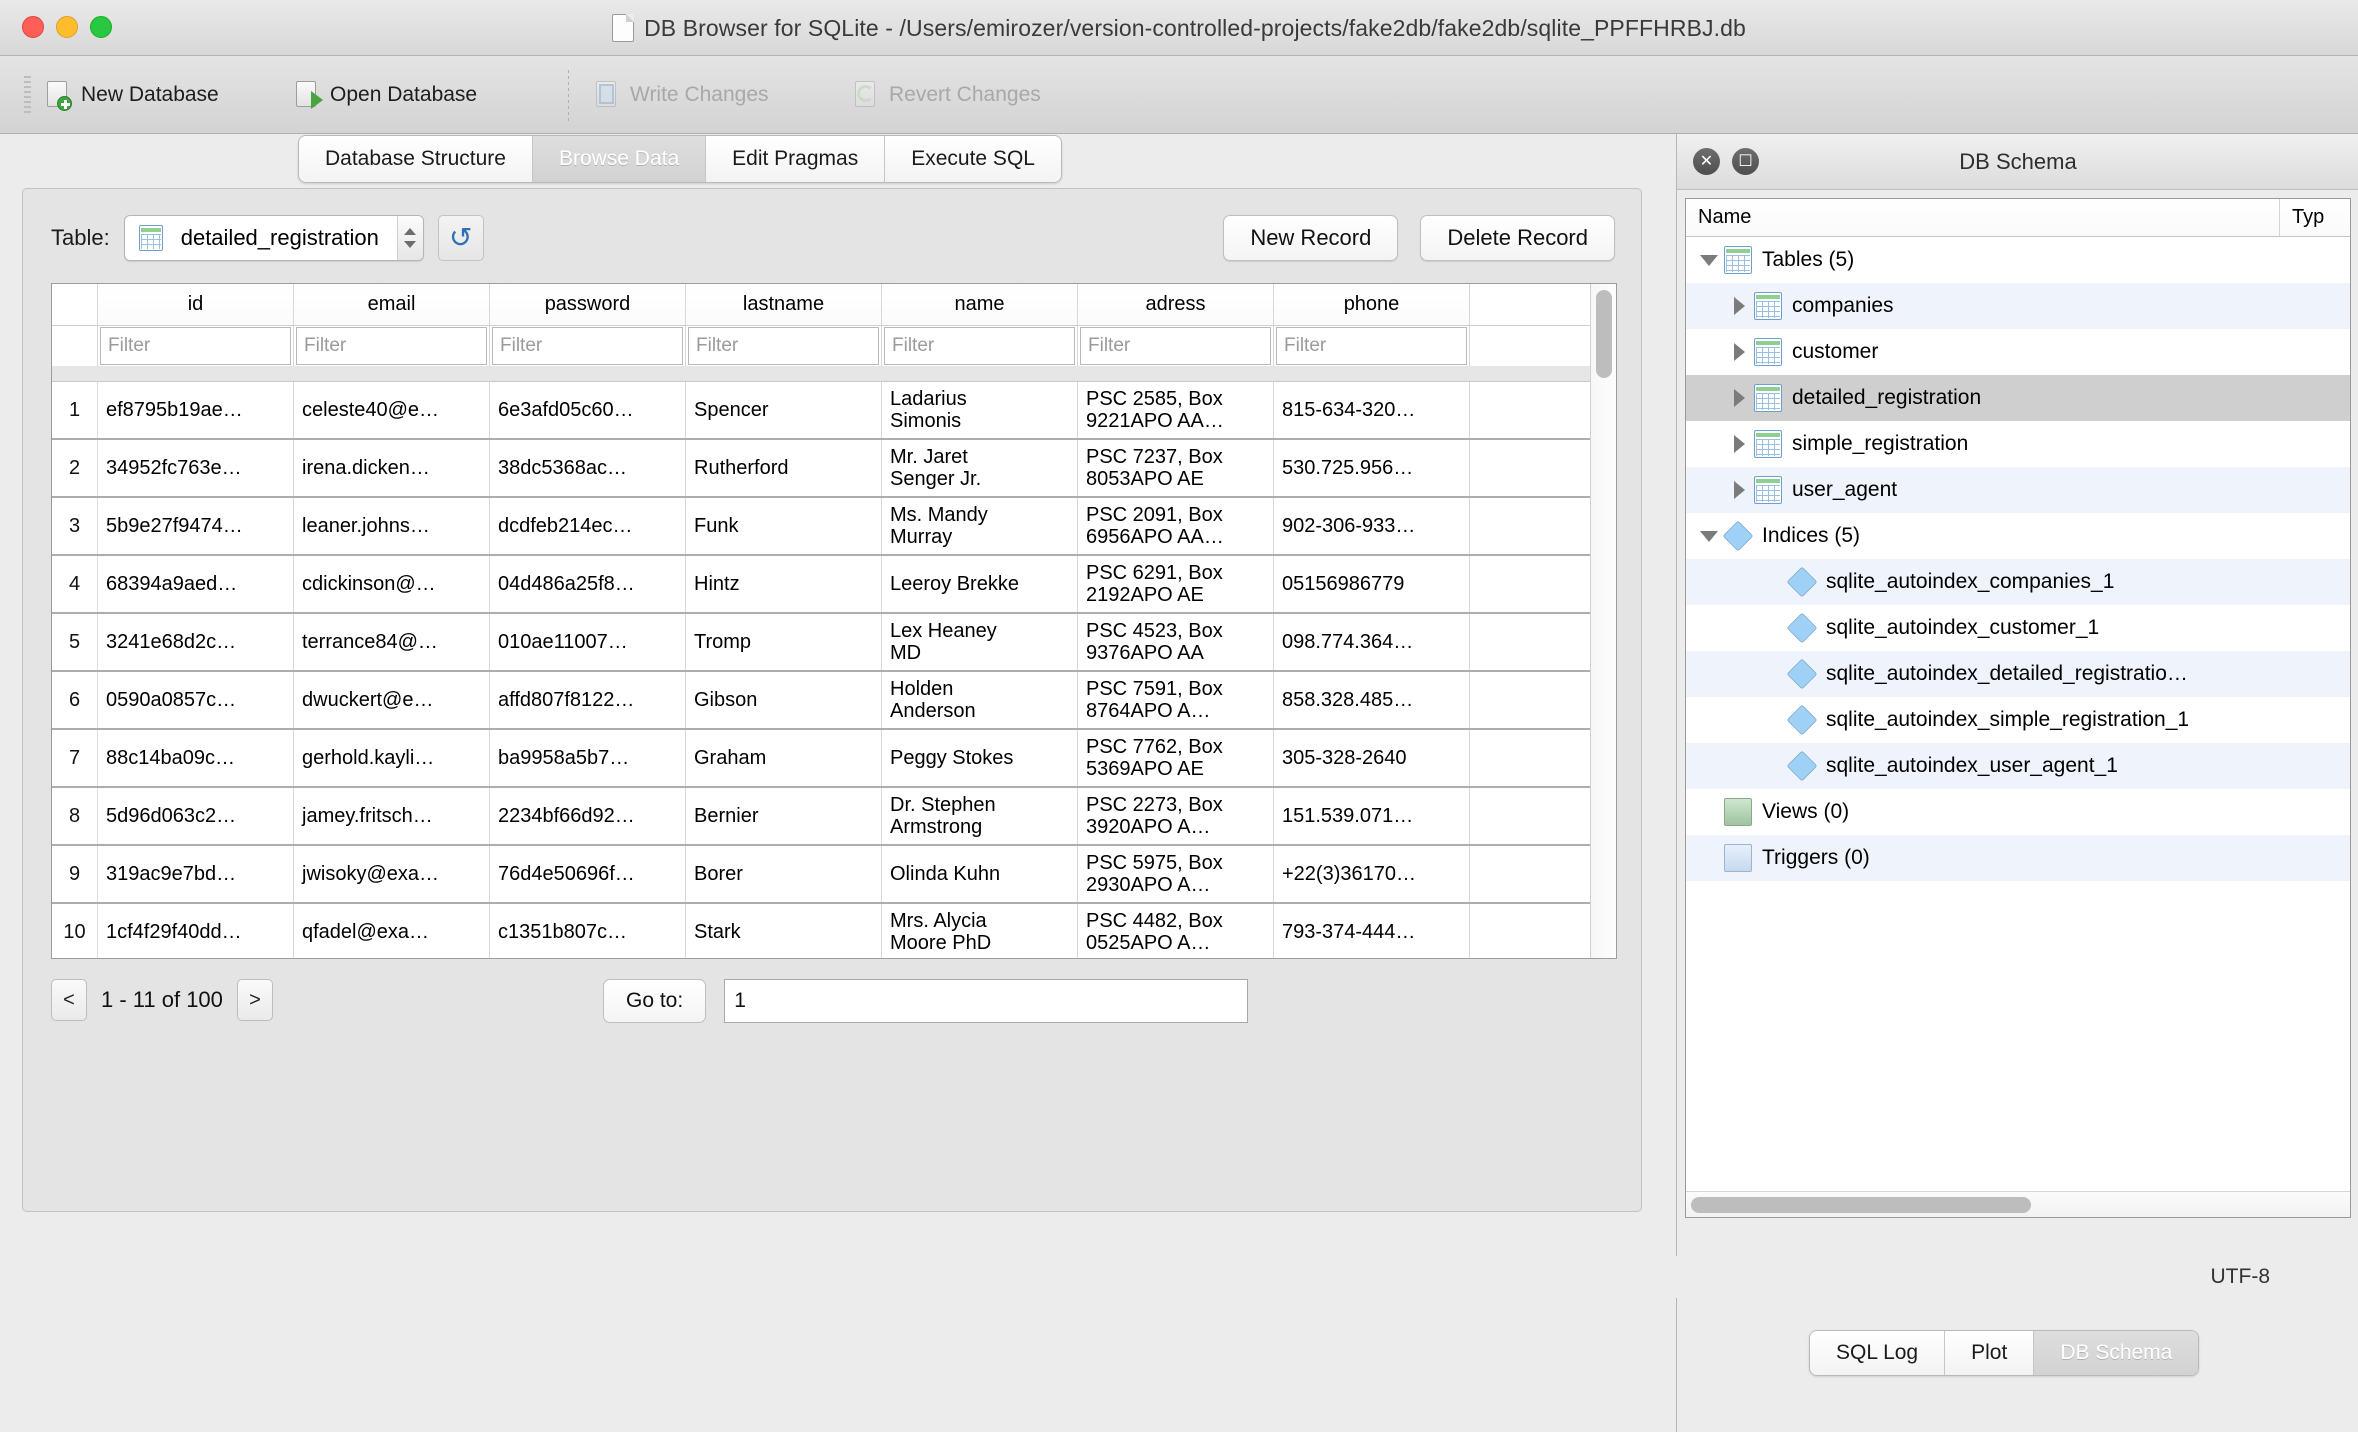 This screenshot has height=1432, width=2358. I want to click on cell-lastname: Graham, so click(784, 758).